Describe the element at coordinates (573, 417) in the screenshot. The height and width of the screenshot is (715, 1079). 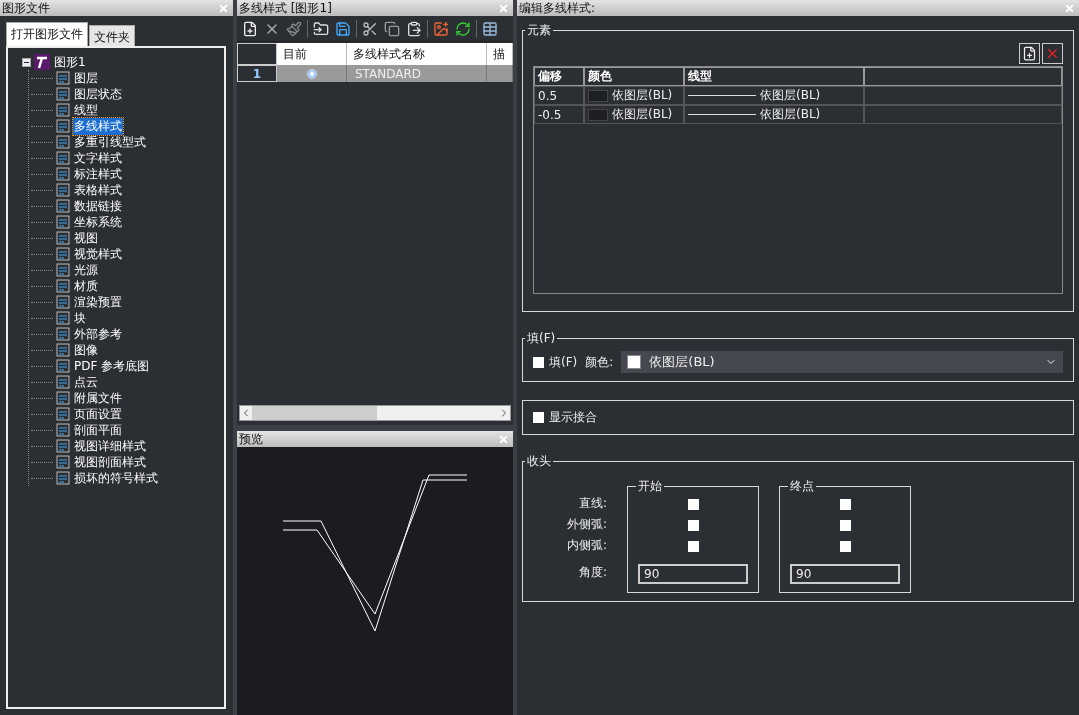
I see `checkbox-label: 显示接合` at that location.